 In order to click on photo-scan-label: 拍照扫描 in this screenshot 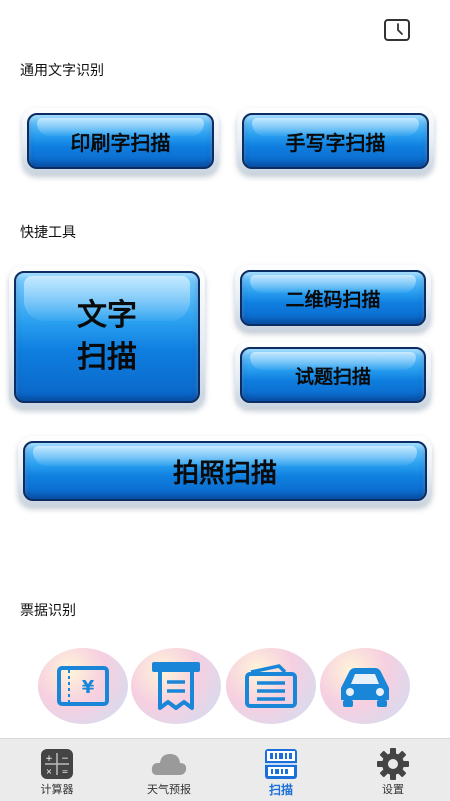, I will do `click(224, 473)`.